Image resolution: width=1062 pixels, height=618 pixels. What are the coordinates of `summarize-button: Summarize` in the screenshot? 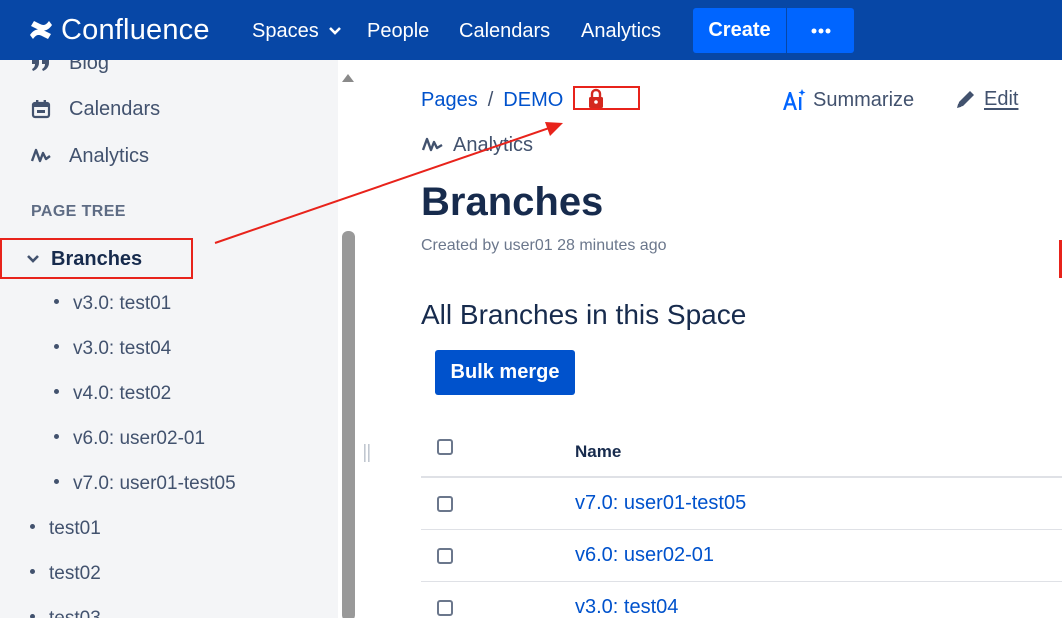 It's located at (847, 100).